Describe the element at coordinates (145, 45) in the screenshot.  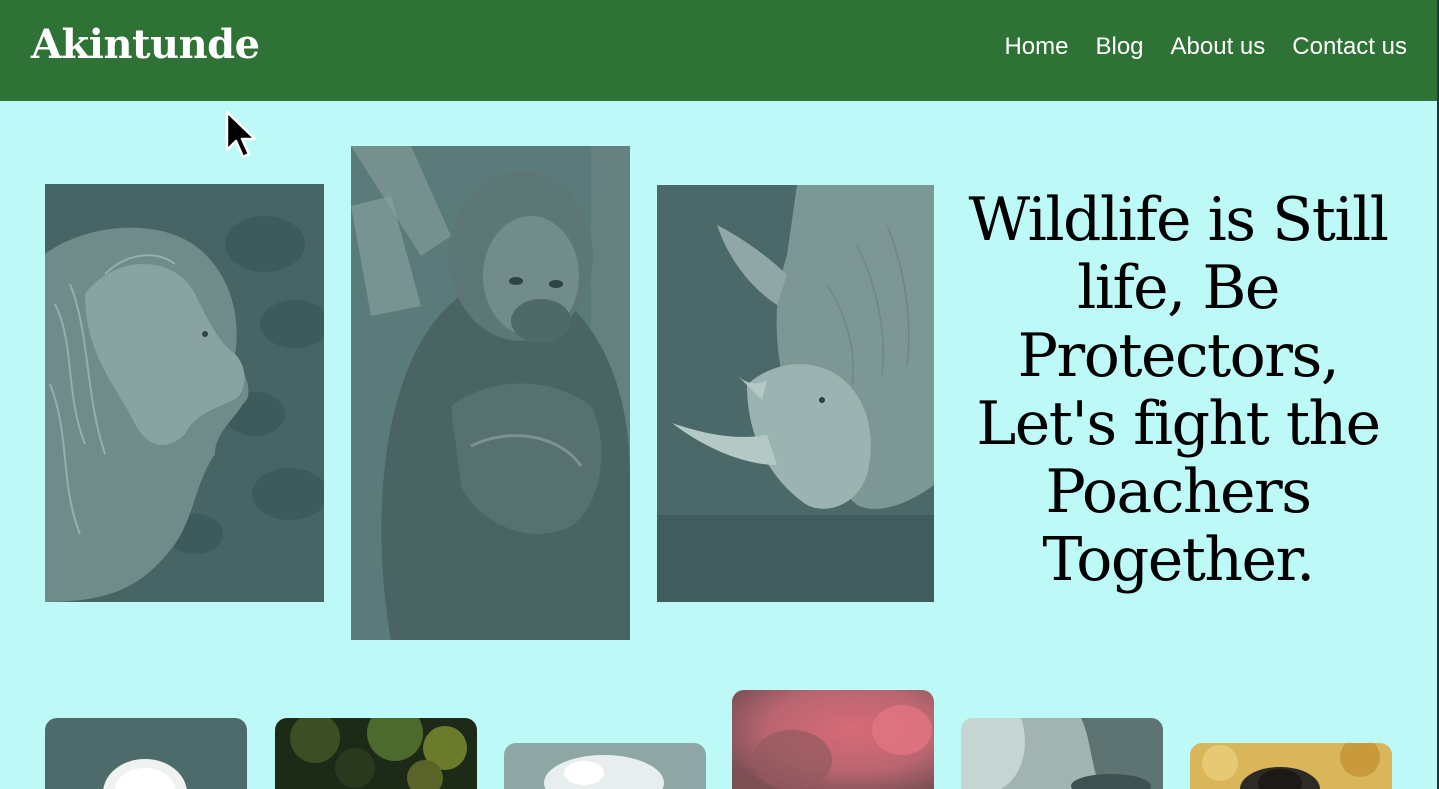
I see `site-logo: Akintunde` at that location.